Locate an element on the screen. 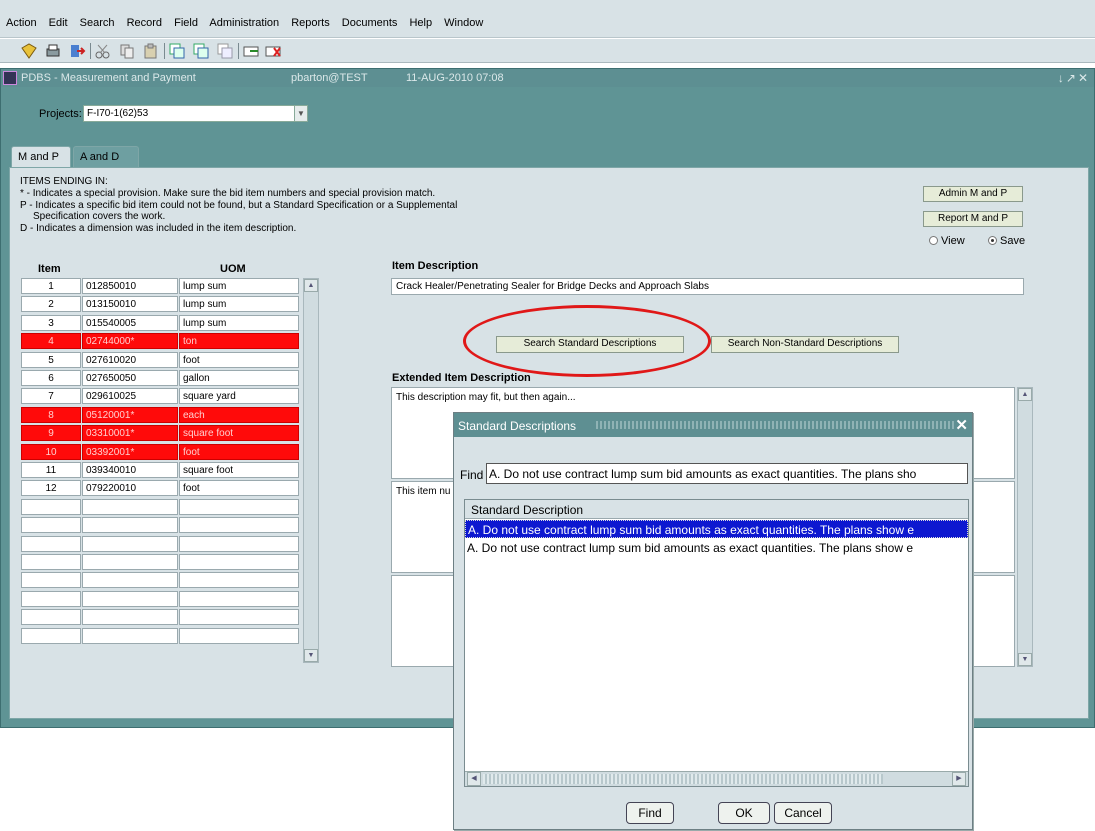  grid-cell-code: 012850010 is located at coordinates (130, 286).